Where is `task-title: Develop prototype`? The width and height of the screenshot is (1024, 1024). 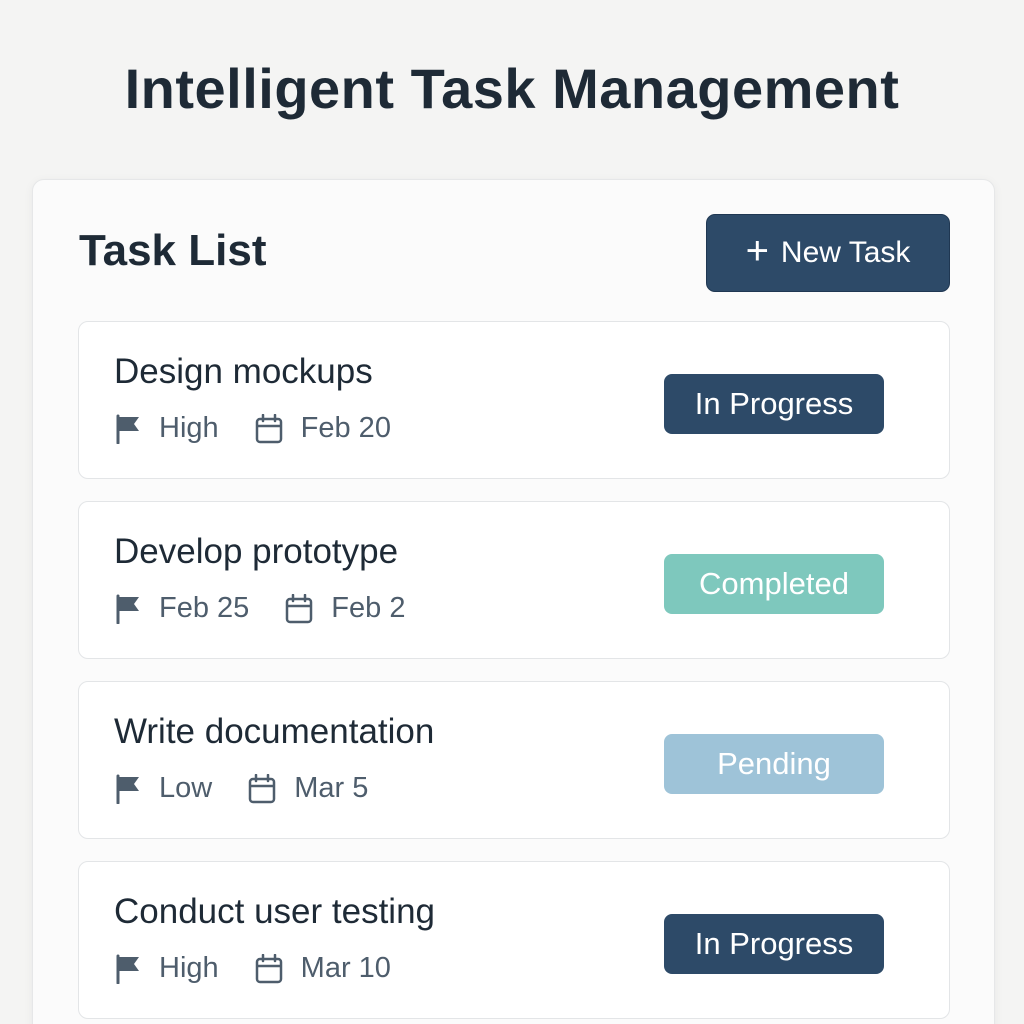 task-title: Develop prototype is located at coordinates (256, 551).